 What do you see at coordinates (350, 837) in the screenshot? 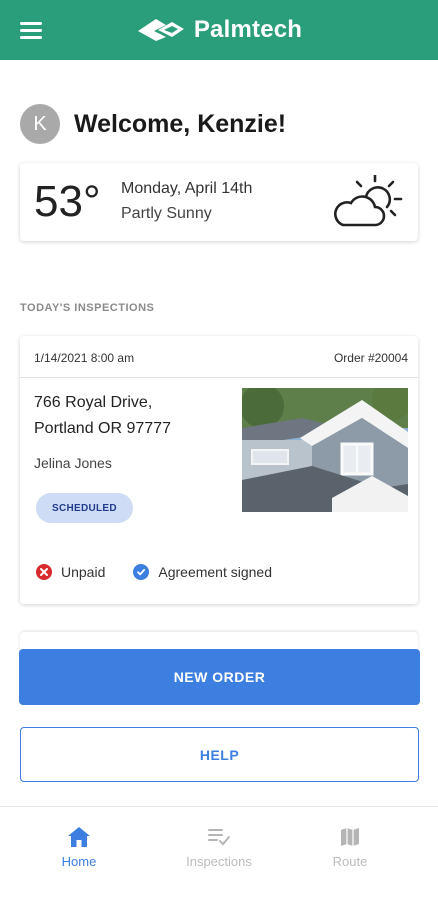
I see `map-icon` at bounding box center [350, 837].